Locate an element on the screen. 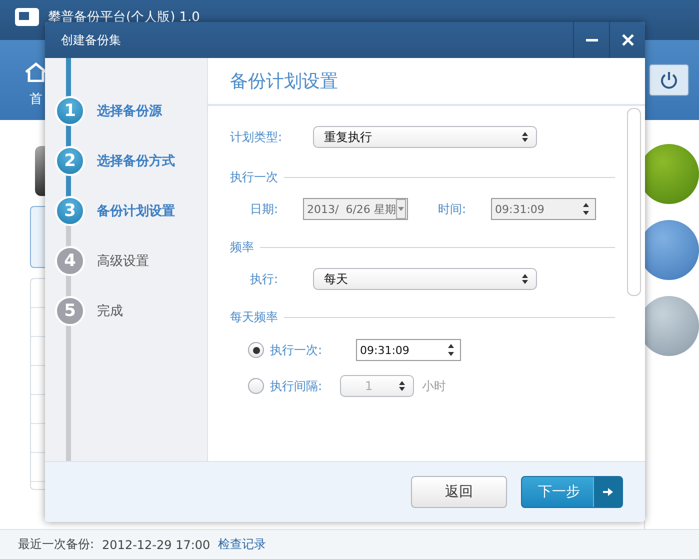  option-label: 执行一次: is located at coordinates (305, 350).